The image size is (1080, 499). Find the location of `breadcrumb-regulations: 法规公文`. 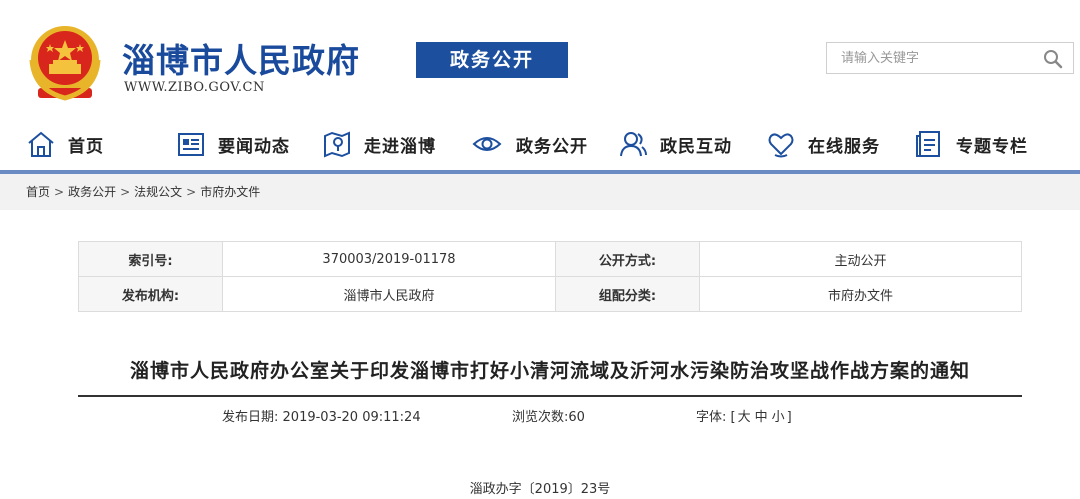

breadcrumb-regulations: 法规公文 is located at coordinates (158, 192).